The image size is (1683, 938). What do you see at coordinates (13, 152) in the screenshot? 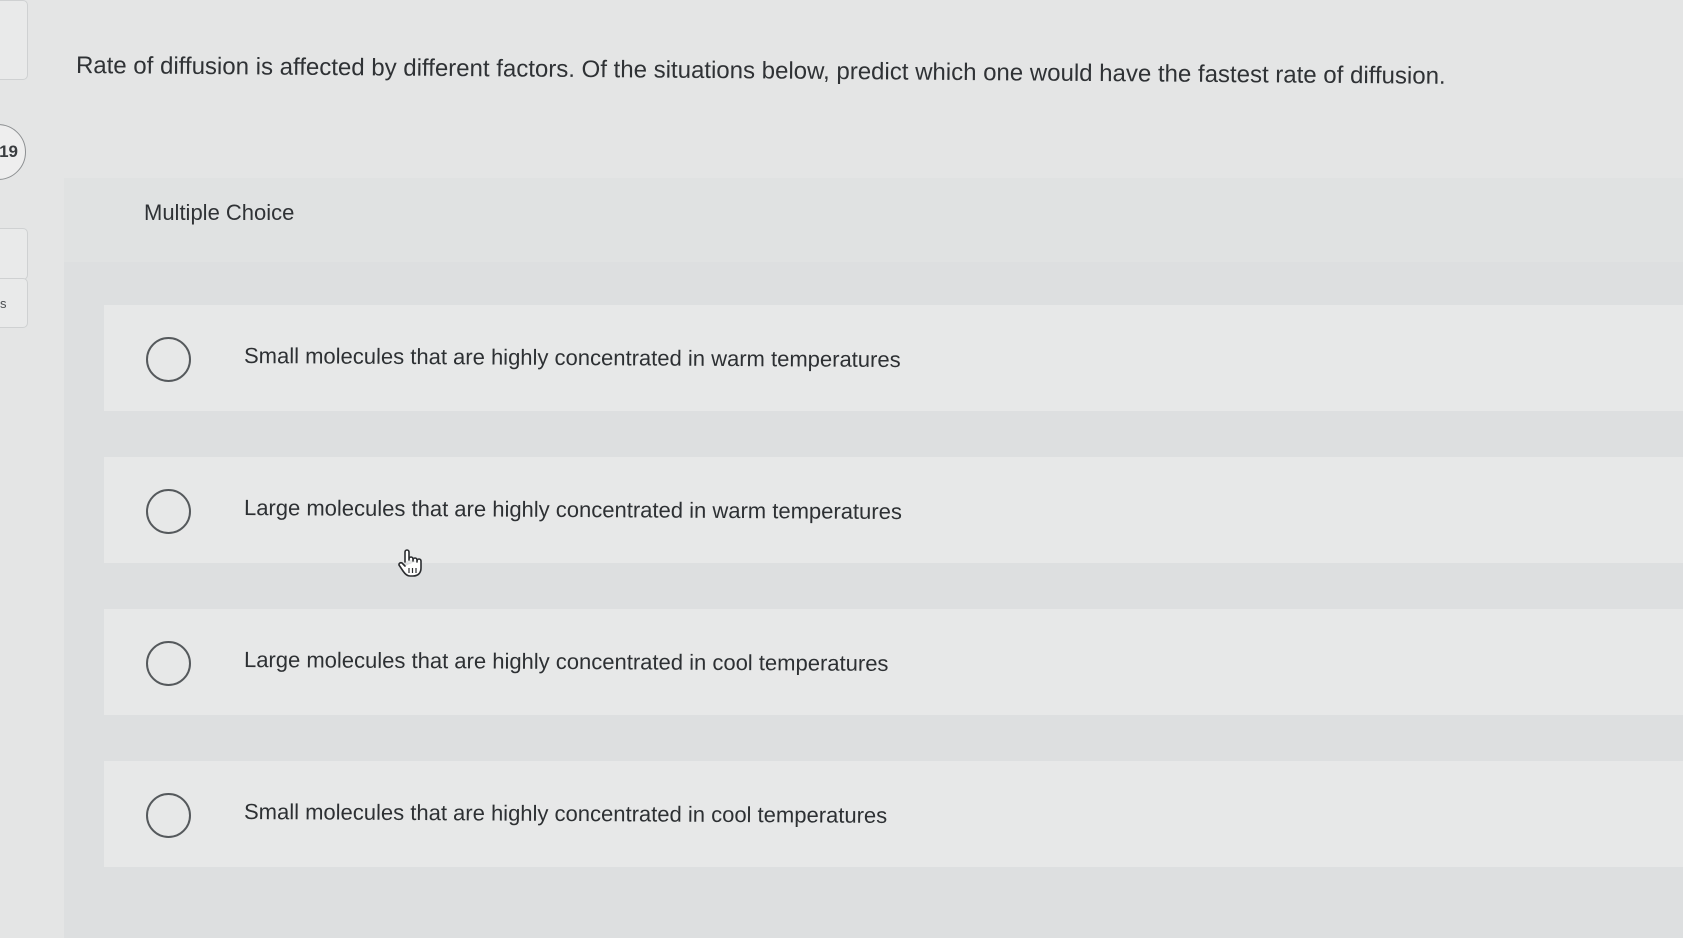
I see `question-number-badge: 19` at bounding box center [13, 152].